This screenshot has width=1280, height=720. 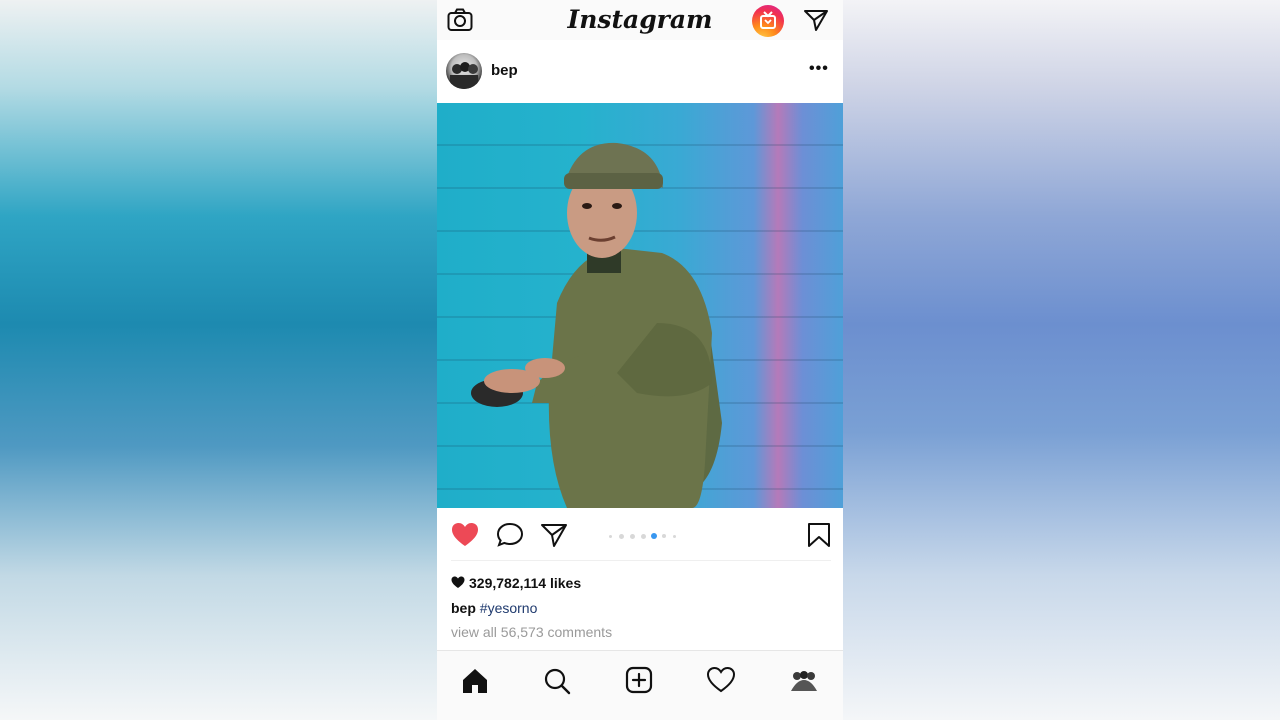 I want to click on bookmark-icon, so click(x=819, y=535).